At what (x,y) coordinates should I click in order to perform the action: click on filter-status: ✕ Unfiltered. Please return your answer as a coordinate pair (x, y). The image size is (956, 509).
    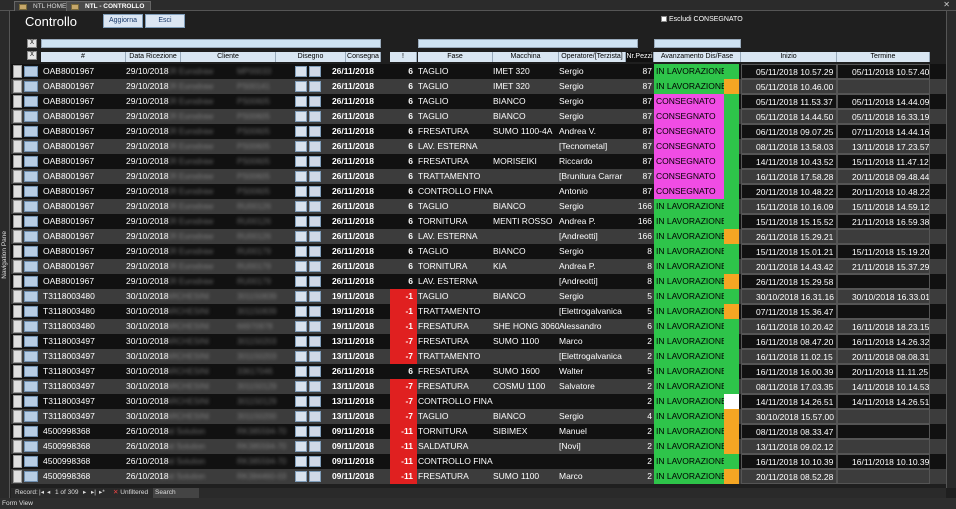
    Looking at the image, I should click on (130, 493).